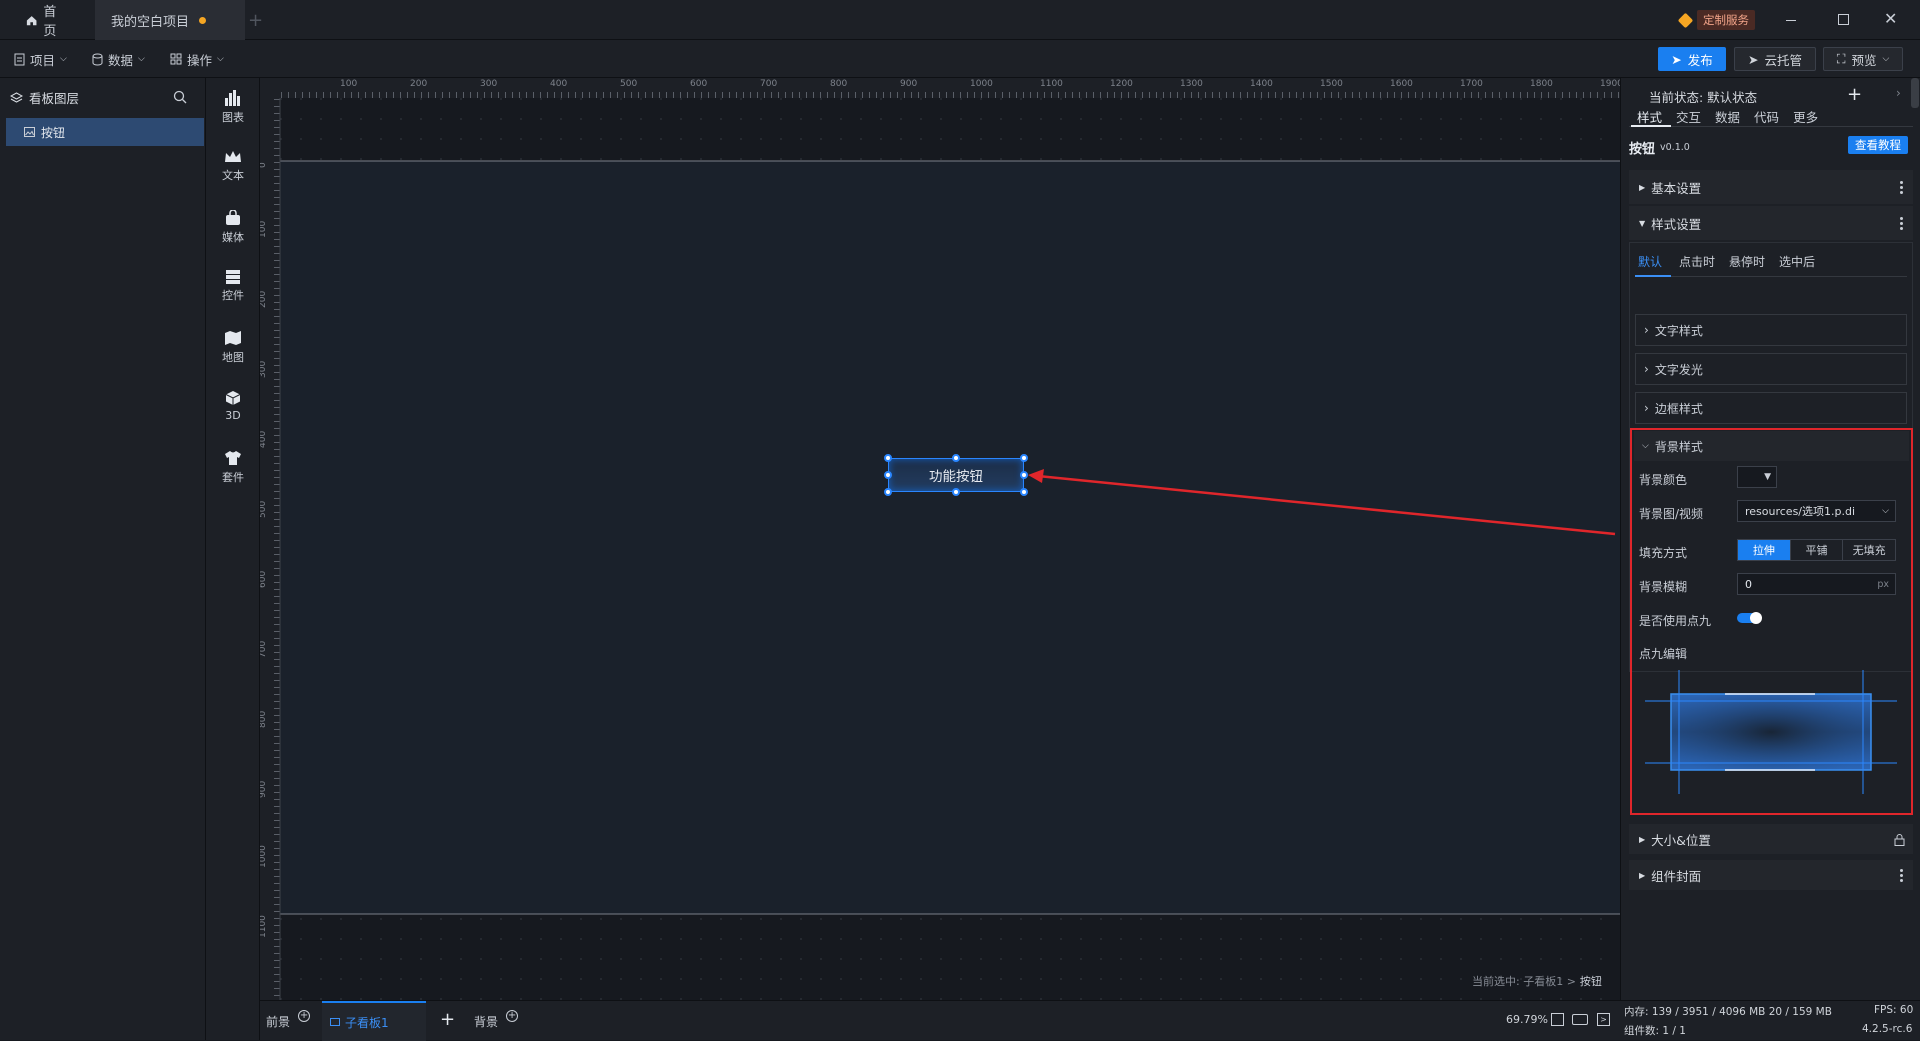 The height and width of the screenshot is (1041, 1920). What do you see at coordinates (1899, 839) in the screenshot?
I see `lock-icon` at bounding box center [1899, 839].